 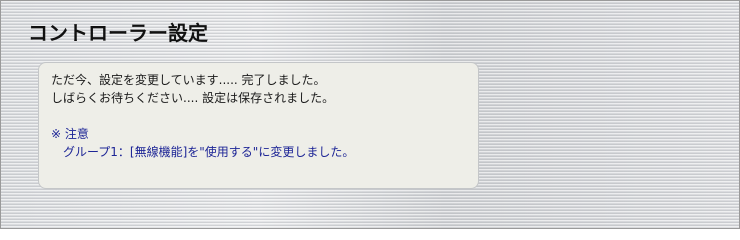 I want to click on status-message-line-2: しばらくお待ちください.... 設定は保存されました。, so click(x=193, y=98).